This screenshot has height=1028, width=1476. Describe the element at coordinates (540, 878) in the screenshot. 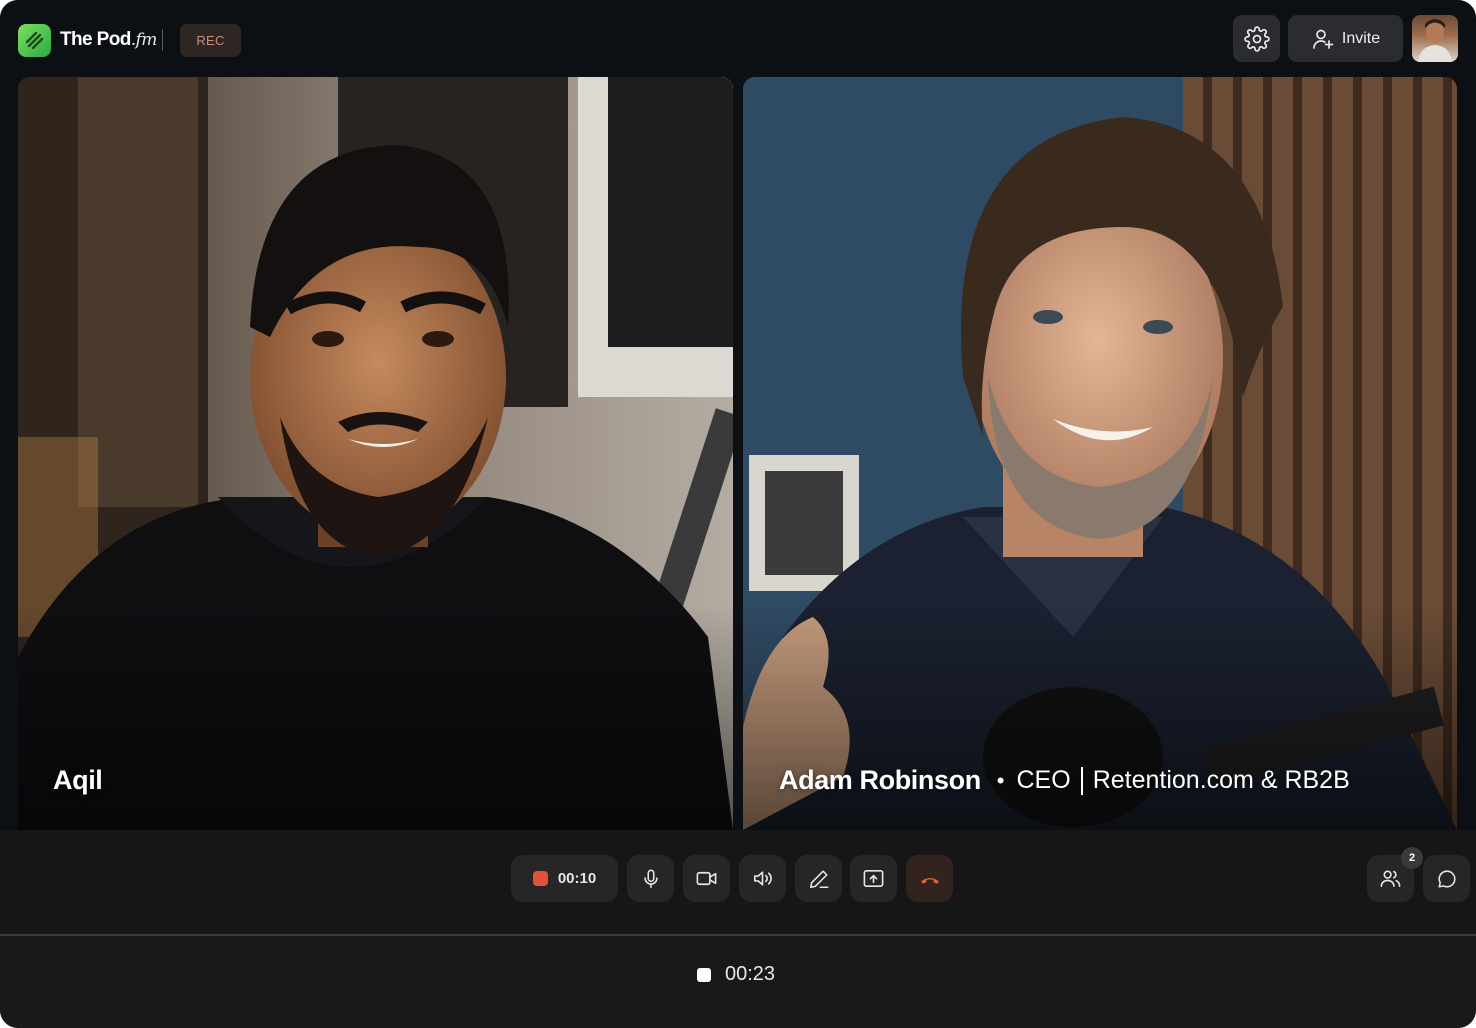

I see `record-icon` at that location.